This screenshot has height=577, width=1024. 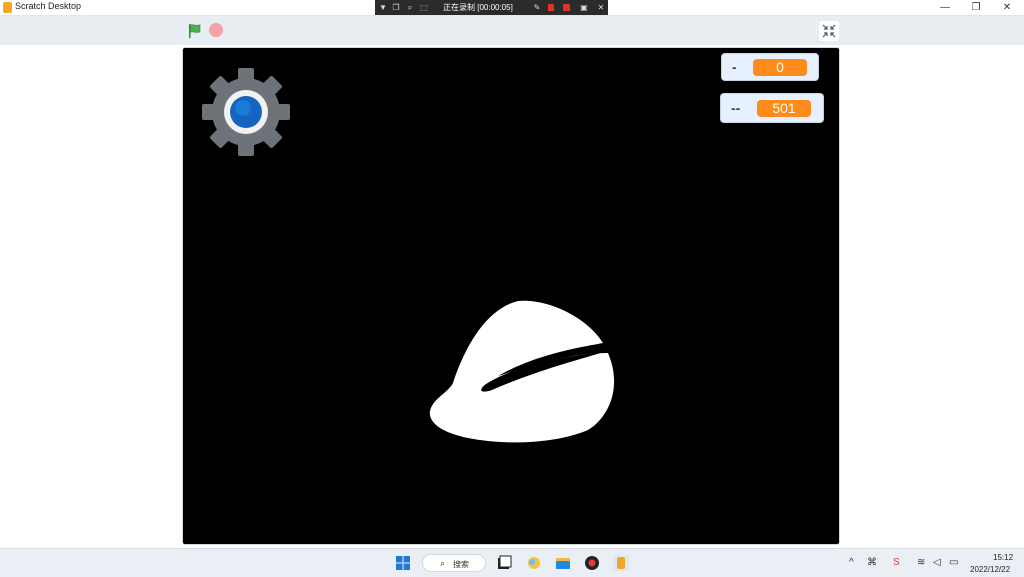 I want to click on taskbar: ⌕ 搜索 ^ ⌘ S ≋ ◁ ▭ 15:12 2022/12/22, so click(x=512, y=562).